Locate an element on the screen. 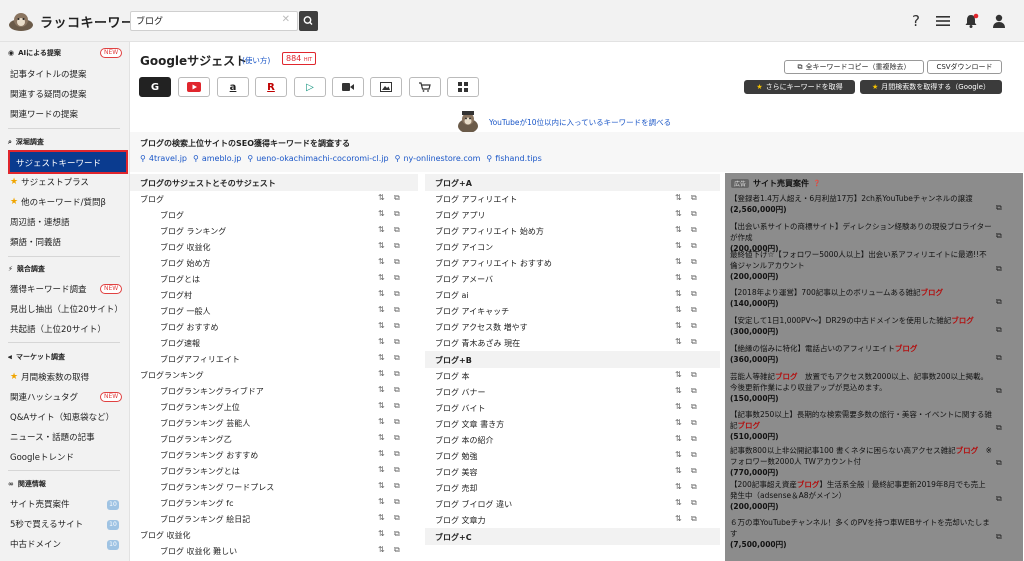  bell-icon is located at coordinates (971, 21).